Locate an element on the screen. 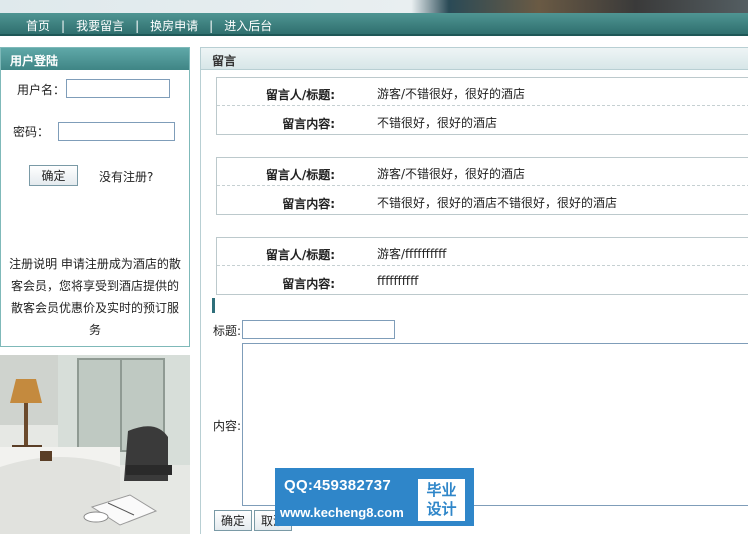  message-content-text: 不错很好，很好的酒店不错很好，很好的酒店 is located at coordinates (497, 203).